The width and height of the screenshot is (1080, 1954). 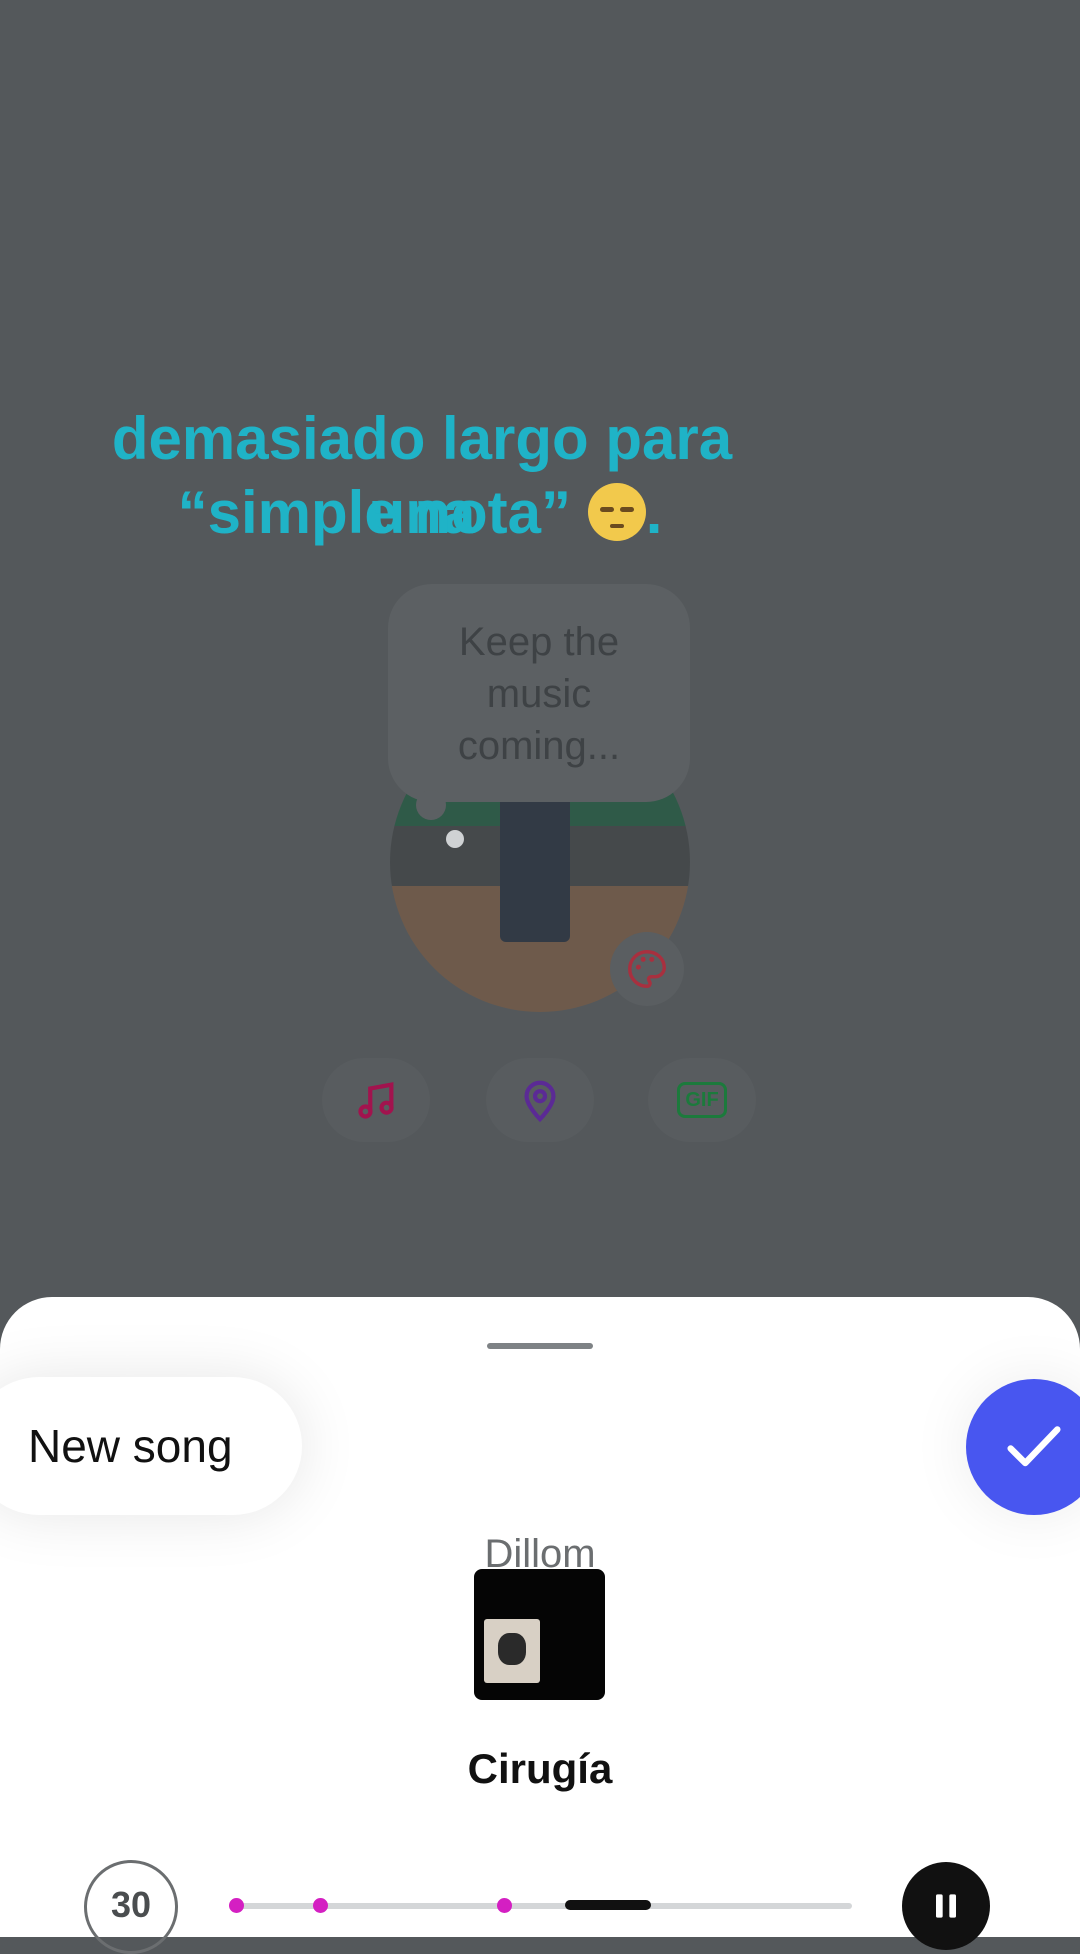 I want to click on caption-line-2: “simple nota” ., so click(x=420, y=513).